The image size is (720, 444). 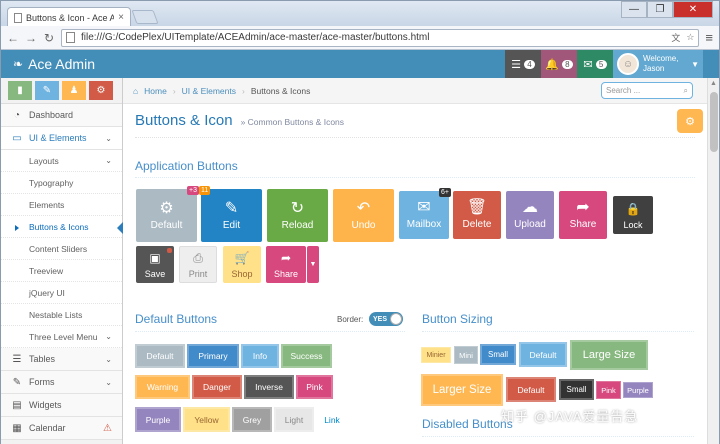 What do you see at coordinates (217, 387) in the screenshot?
I see `btn-danger: Danger` at bounding box center [217, 387].